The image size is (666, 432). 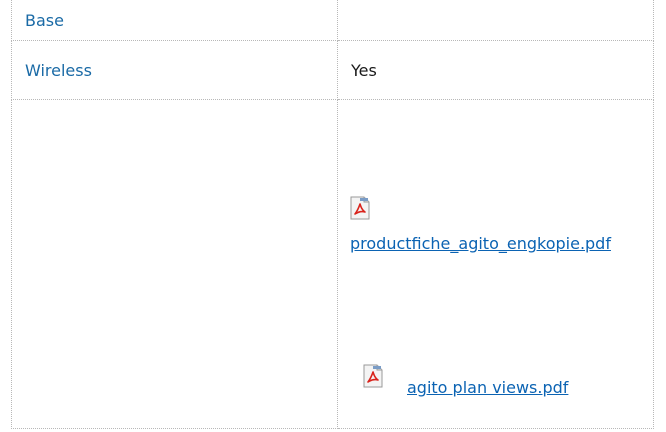 What do you see at coordinates (495, 20) in the screenshot?
I see `row-value-cell` at bounding box center [495, 20].